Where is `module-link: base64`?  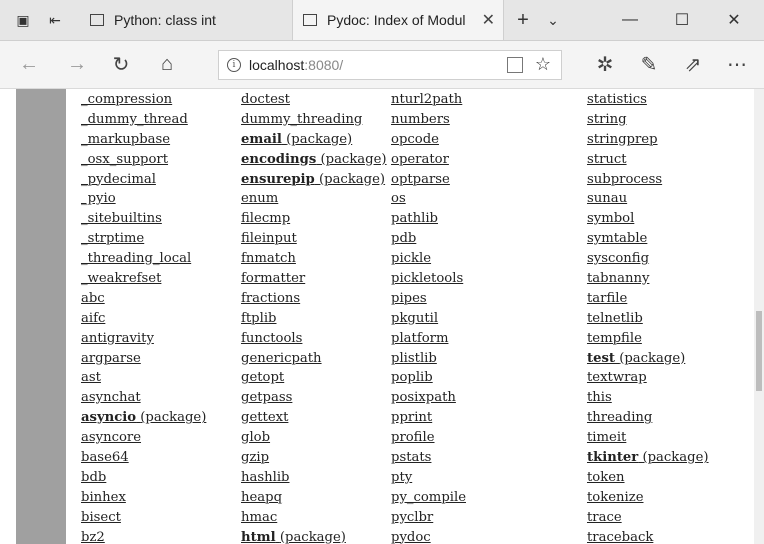
module-link: base64 is located at coordinates (105, 457).